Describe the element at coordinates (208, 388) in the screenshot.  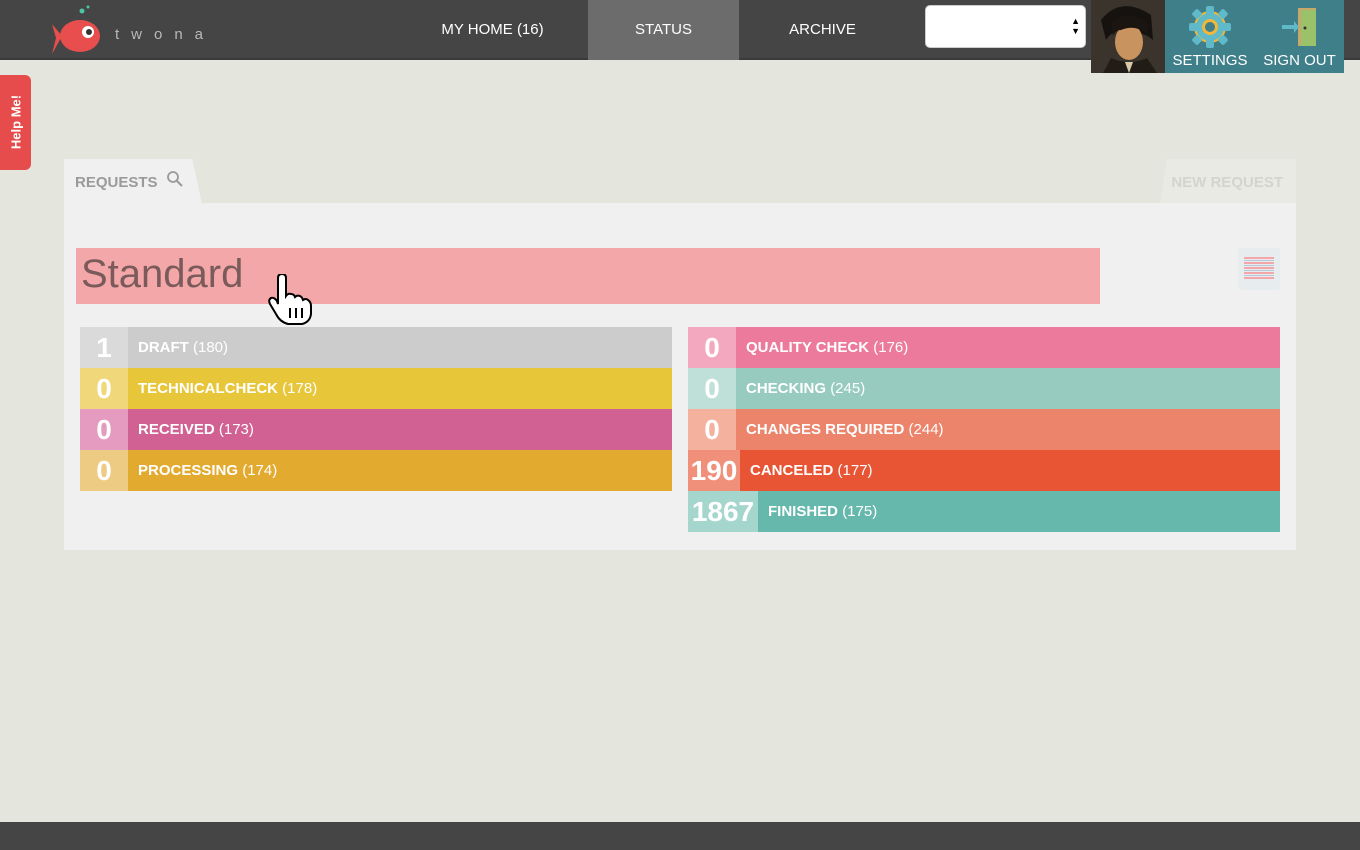
I see `status-label: TECHNICALCHECK` at that location.